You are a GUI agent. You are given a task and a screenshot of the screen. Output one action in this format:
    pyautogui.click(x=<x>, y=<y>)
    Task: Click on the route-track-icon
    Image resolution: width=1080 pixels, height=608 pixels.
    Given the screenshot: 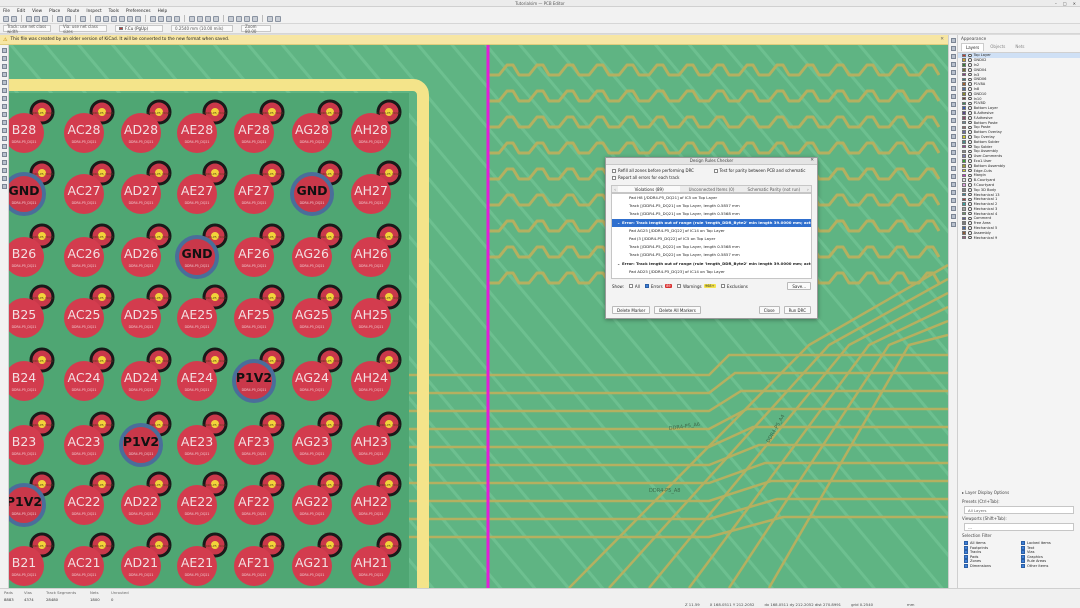 What is the action you would take?
    pyautogui.click(x=953, y=72)
    